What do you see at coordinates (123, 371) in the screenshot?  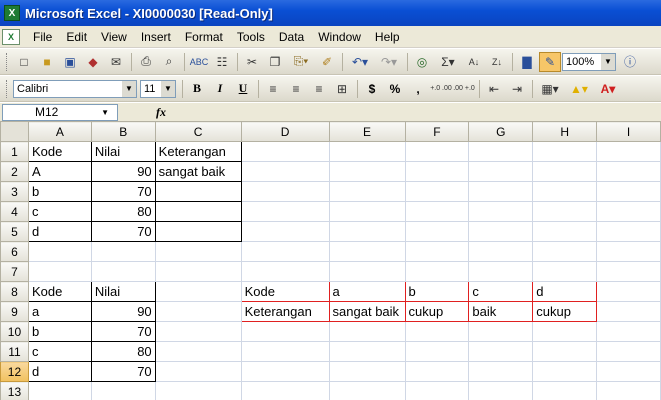 I see `cell-b12: 70` at bounding box center [123, 371].